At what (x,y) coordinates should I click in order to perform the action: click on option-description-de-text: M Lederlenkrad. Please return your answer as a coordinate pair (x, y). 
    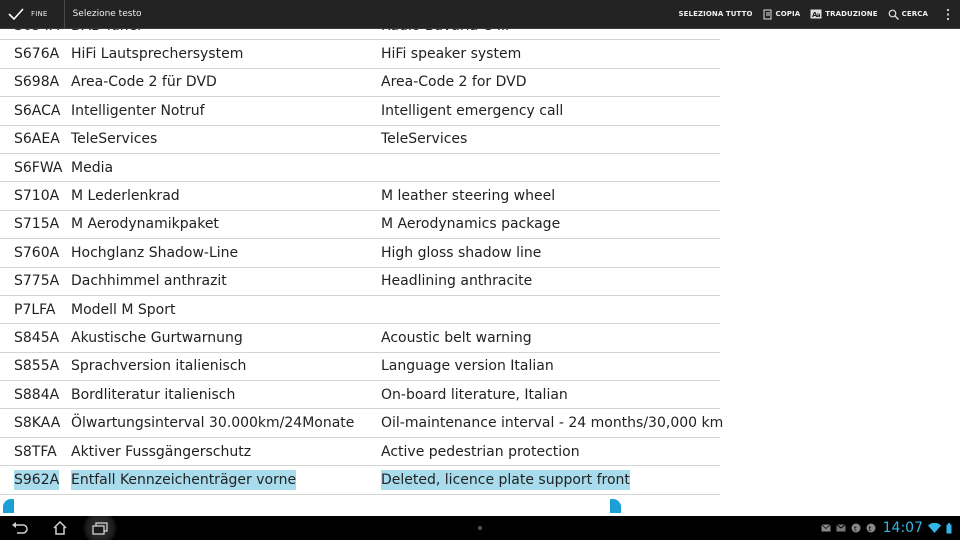
    Looking at the image, I should click on (125, 196).